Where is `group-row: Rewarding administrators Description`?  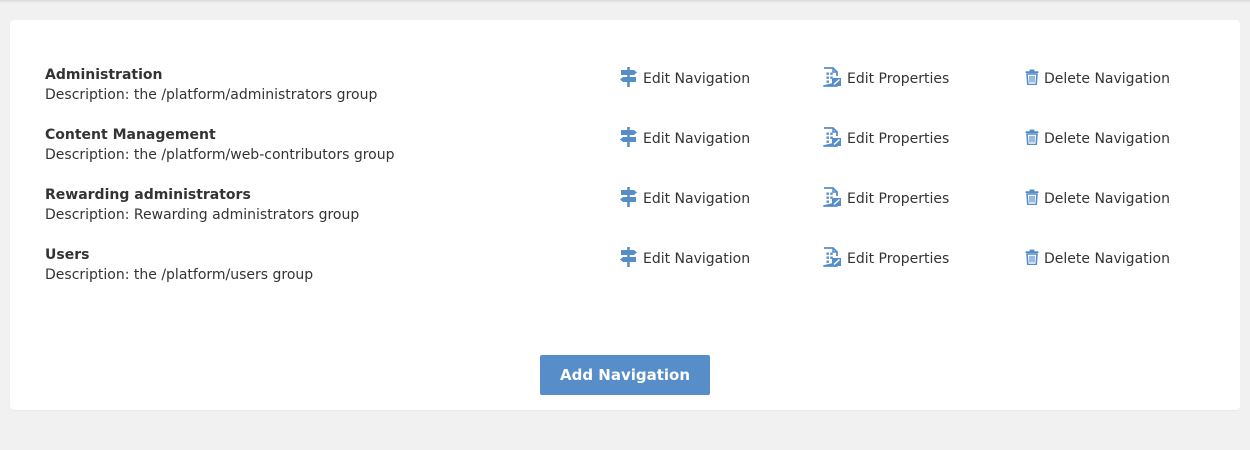
group-row: Rewarding administrators Description is located at coordinates (625, 210).